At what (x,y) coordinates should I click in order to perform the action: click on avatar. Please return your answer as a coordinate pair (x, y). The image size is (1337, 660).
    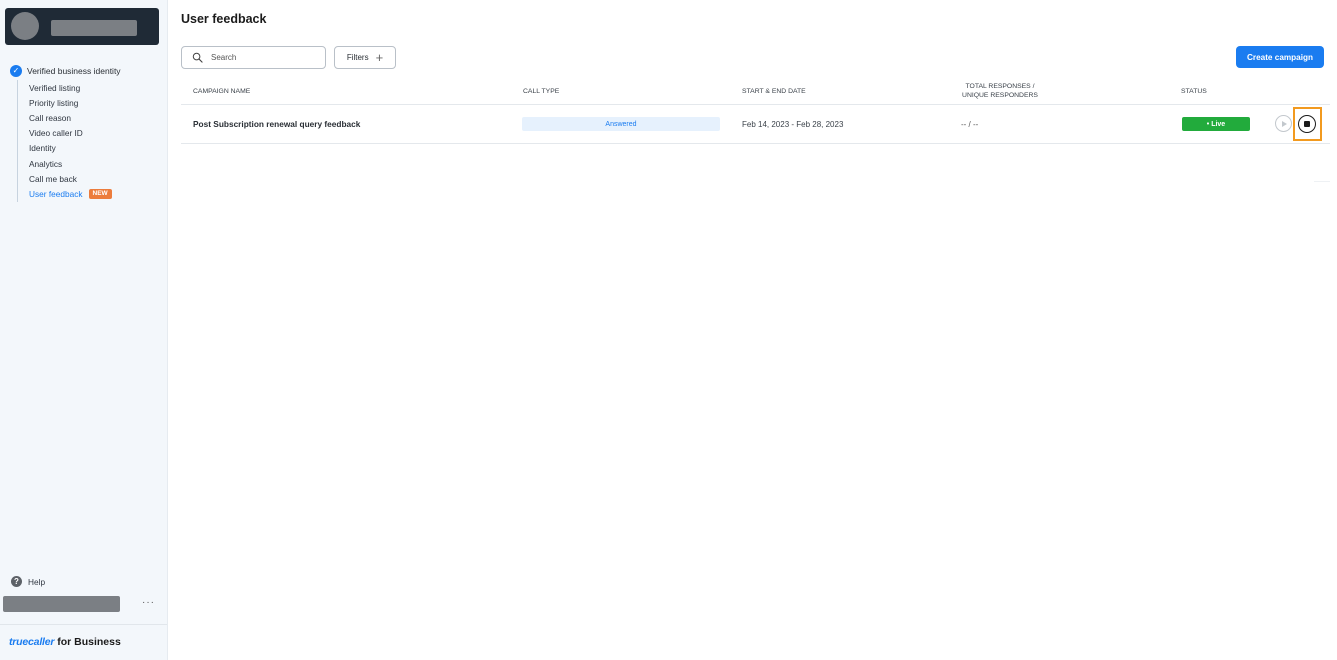
    Looking at the image, I should click on (25, 26).